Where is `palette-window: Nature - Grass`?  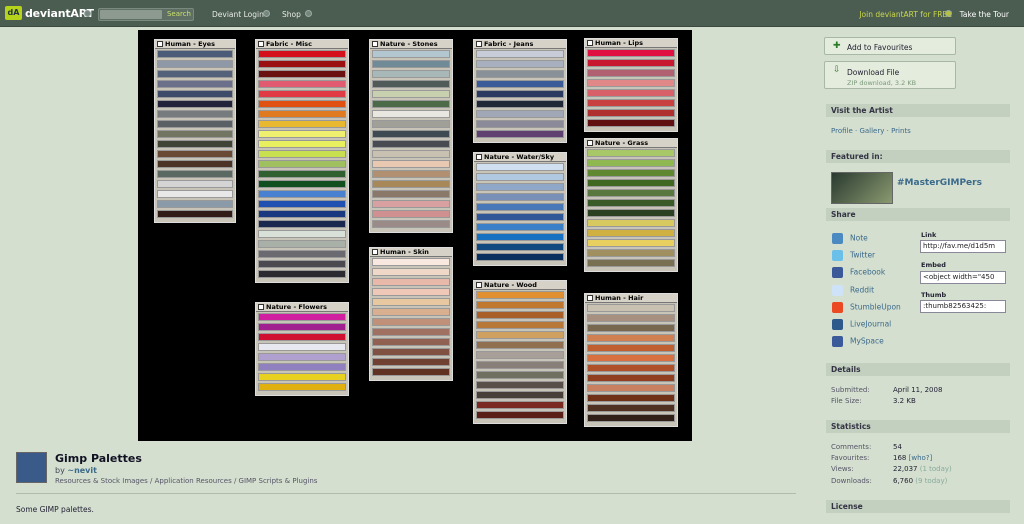
palette-window: Nature - Grass is located at coordinates (631, 205).